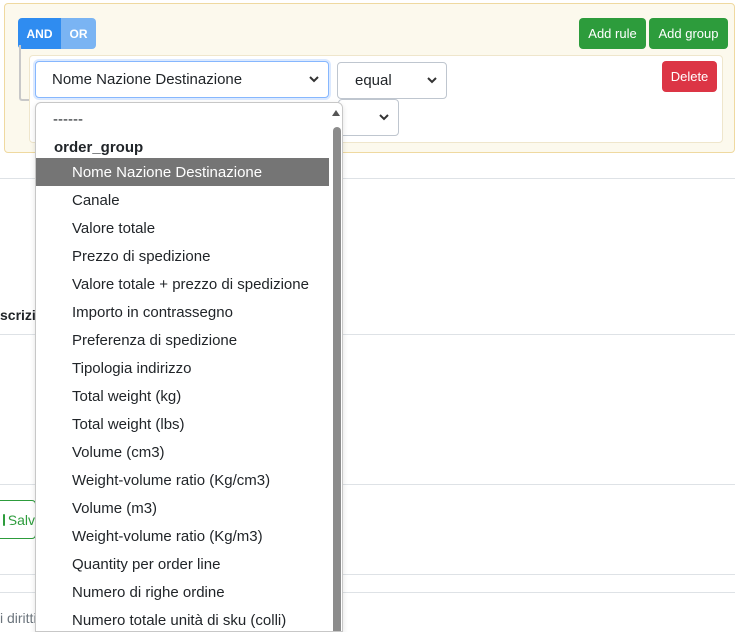 The height and width of the screenshot is (632, 735). Describe the element at coordinates (182, 618) in the screenshot. I see `dropdown-option: Numero totale unità di sku (colli)` at that location.